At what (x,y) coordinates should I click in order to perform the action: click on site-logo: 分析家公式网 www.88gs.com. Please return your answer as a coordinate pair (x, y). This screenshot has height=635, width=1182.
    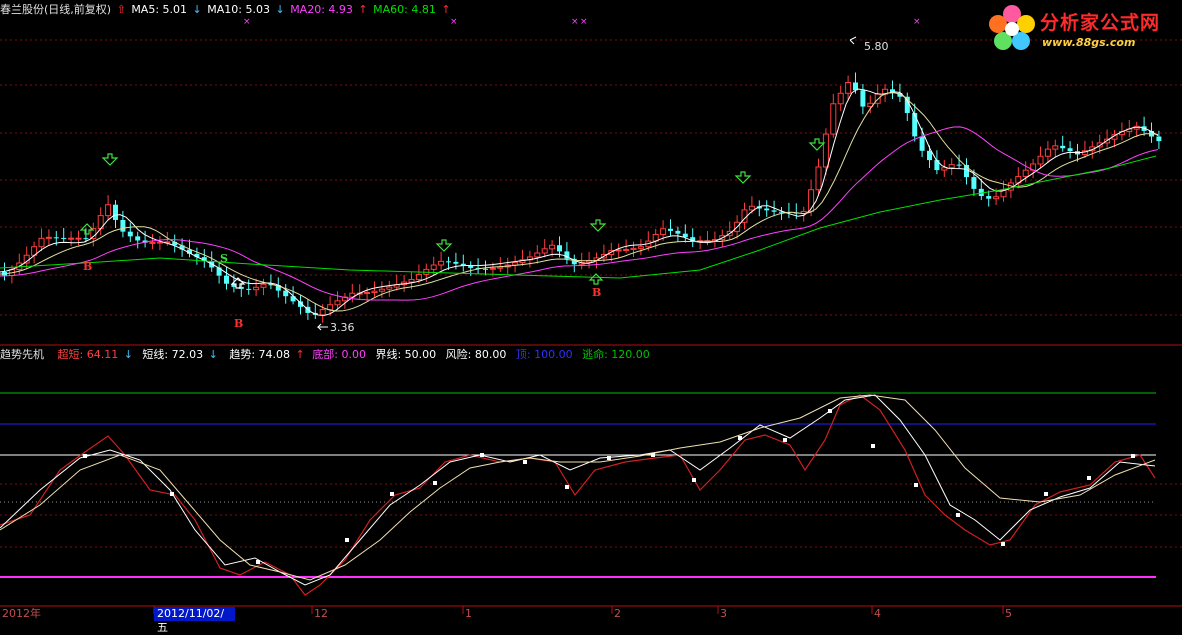
    Looking at the image, I should click on (1080, 28).